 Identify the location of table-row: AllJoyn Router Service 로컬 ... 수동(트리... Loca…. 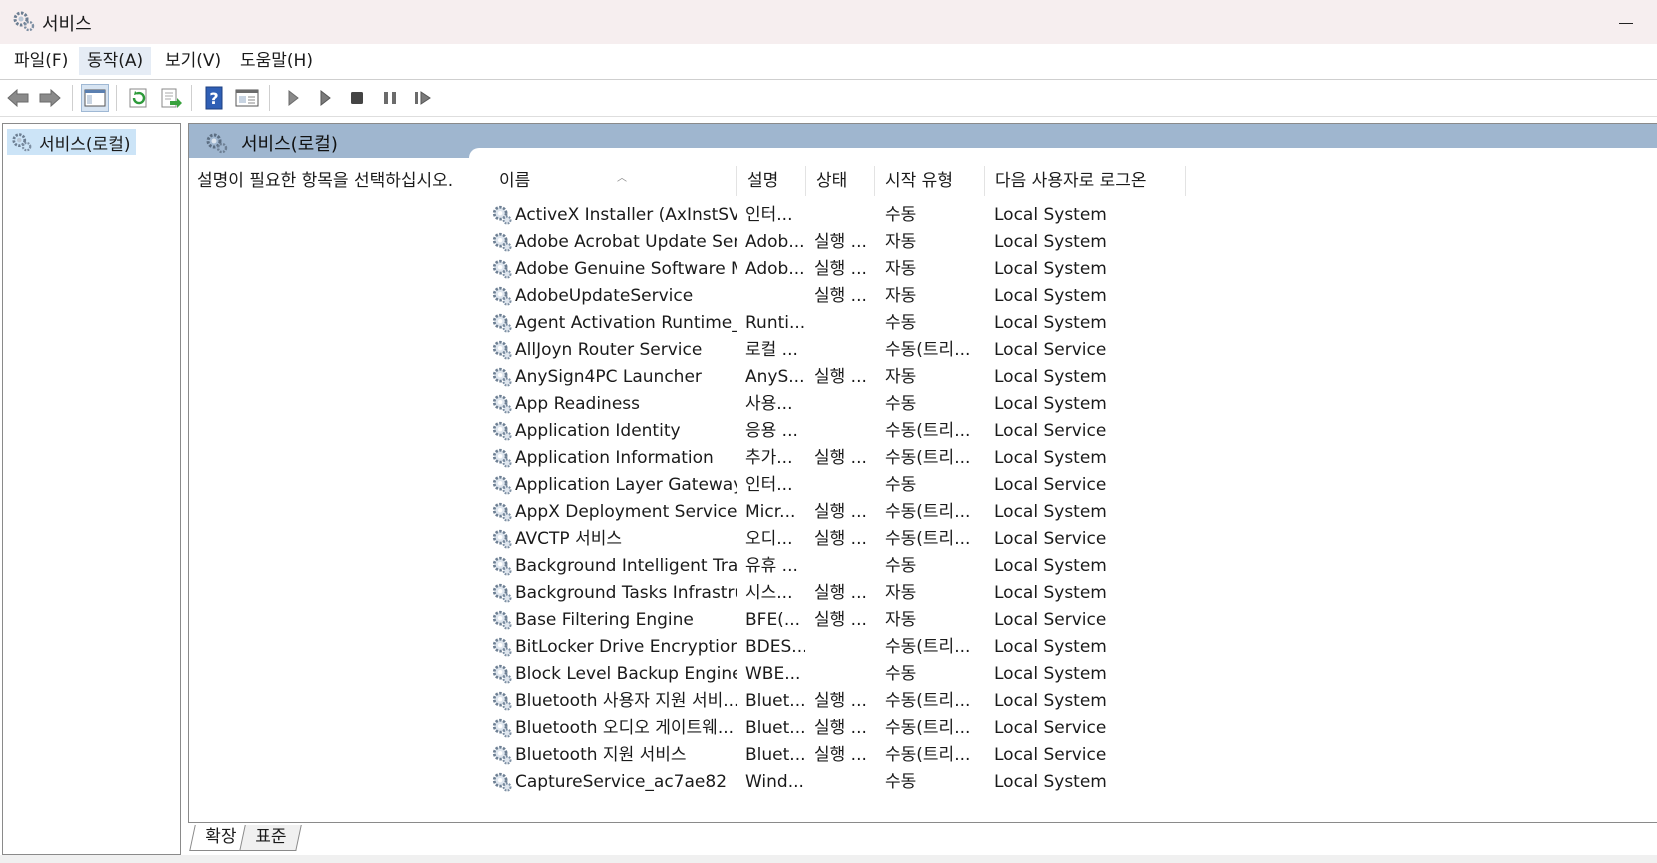
(849, 350).